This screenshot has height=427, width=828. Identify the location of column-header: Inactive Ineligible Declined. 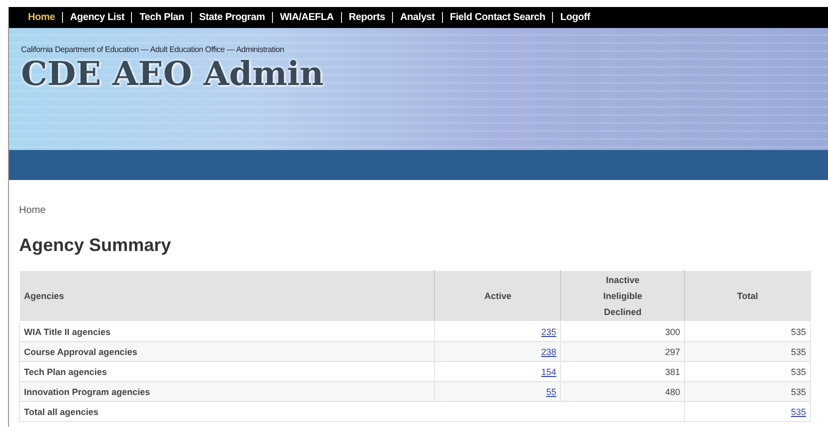
(622, 296).